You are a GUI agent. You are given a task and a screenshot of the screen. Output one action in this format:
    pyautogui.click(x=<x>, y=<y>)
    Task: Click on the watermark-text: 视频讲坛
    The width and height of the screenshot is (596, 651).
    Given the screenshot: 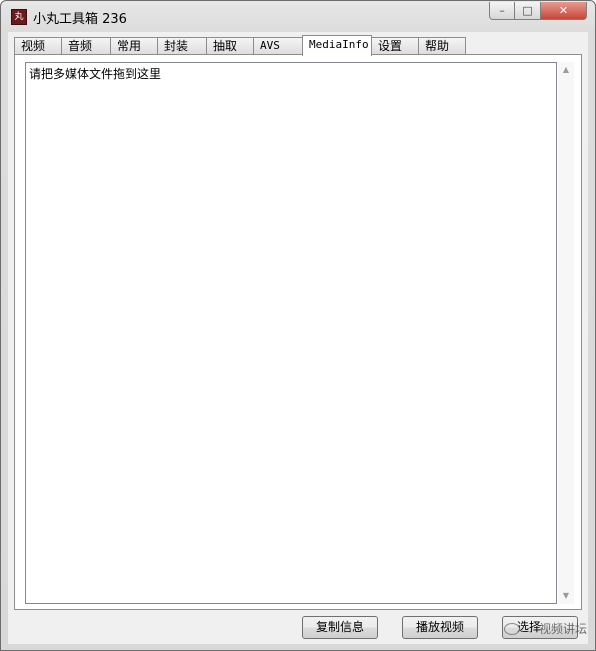 What is the action you would take?
    pyautogui.click(x=563, y=629)
    